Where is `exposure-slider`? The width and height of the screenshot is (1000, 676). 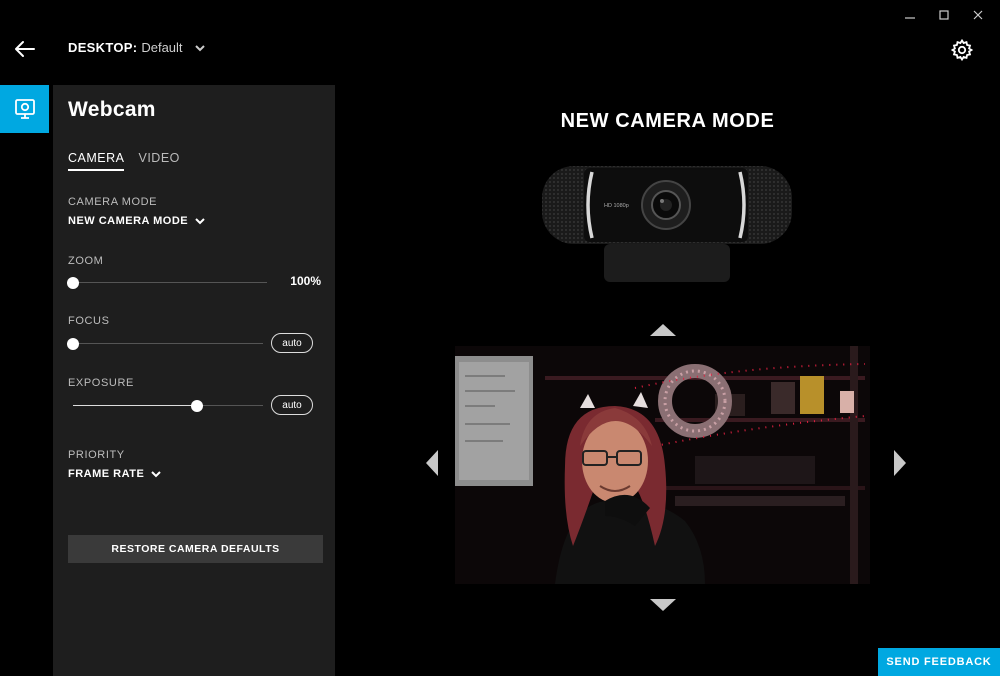 exposure-slider is located at coordinates (168, 406).